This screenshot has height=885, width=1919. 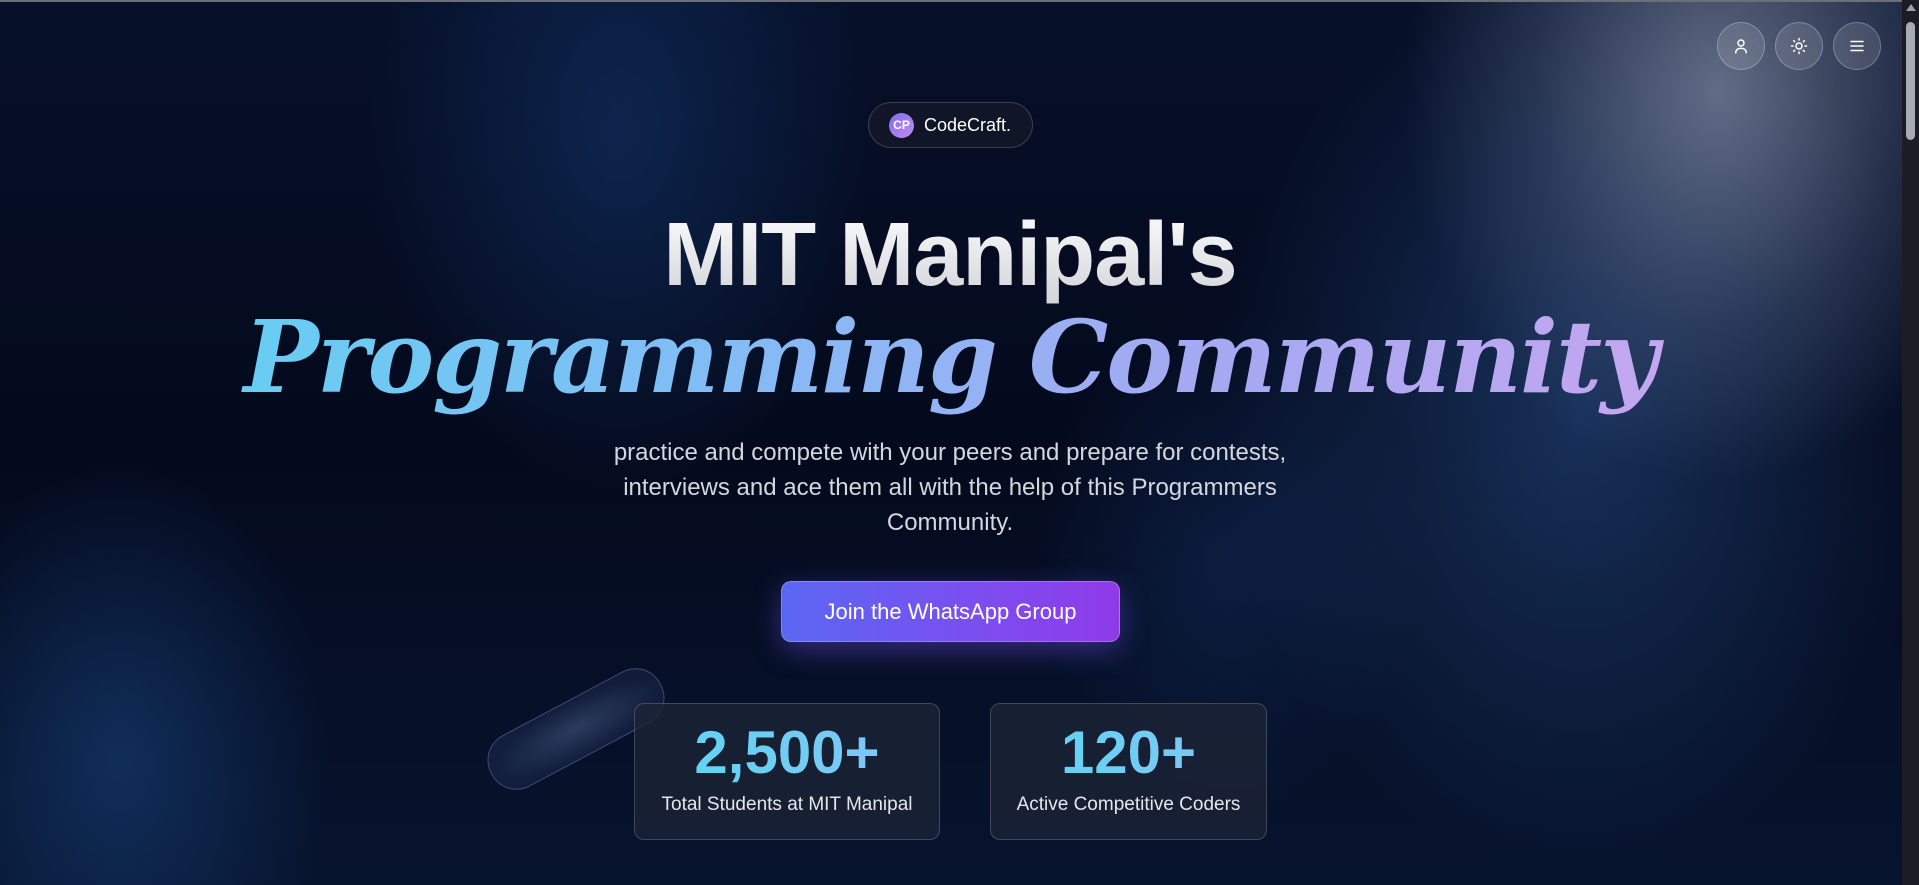 What do you see at coordinates (968, 124) in the screenshot?
I see `brand-name: CodeCraft.` at bounding box center [968, 124].